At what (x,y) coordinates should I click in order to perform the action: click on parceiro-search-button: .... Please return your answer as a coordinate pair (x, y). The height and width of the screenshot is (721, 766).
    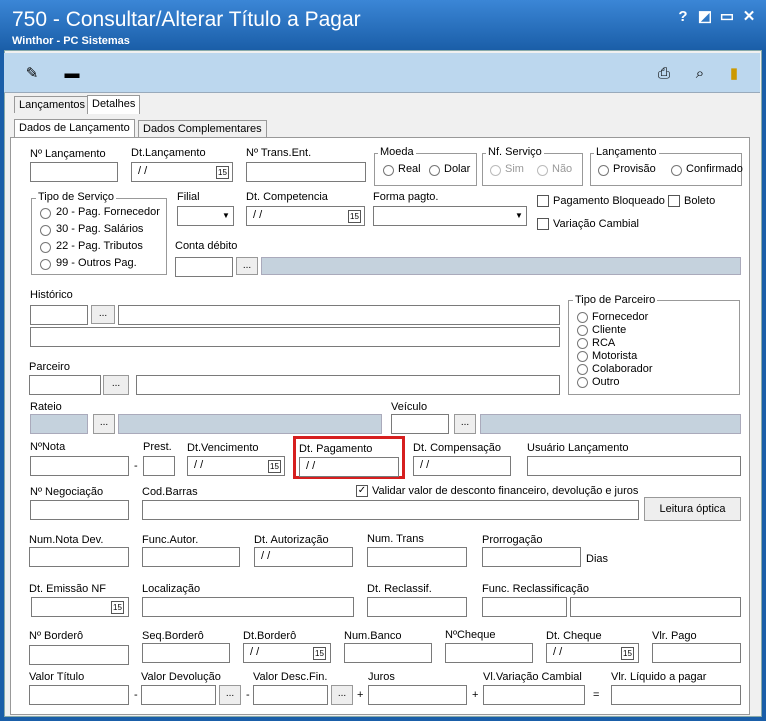
    Looking at the image, I should click on (116, 385).